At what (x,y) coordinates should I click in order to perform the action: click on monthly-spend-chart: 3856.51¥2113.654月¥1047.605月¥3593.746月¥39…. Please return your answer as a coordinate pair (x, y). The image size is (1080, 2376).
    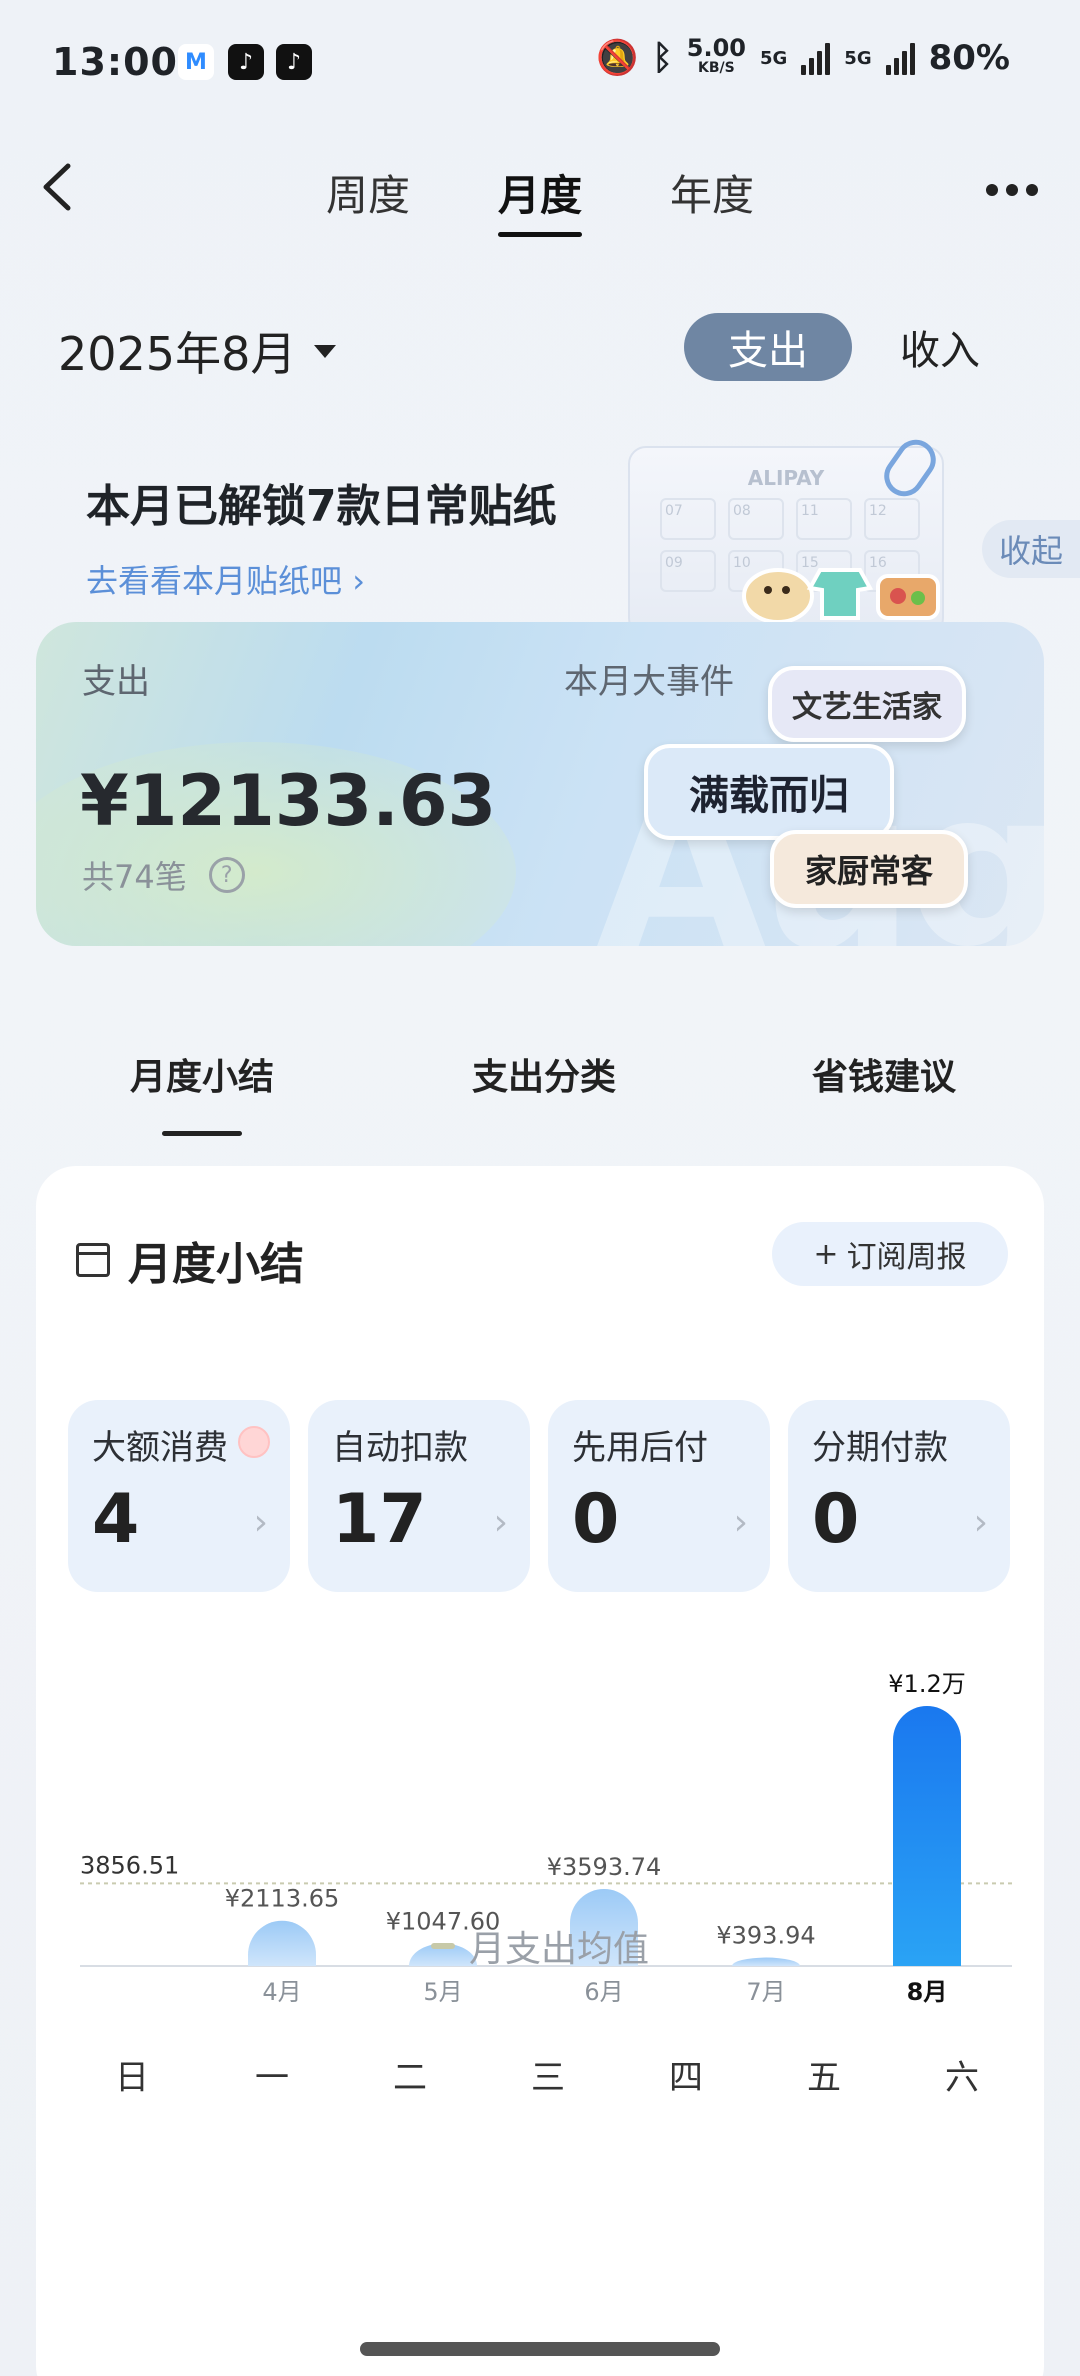
    Looking at the image, I should click on (546, 1838).